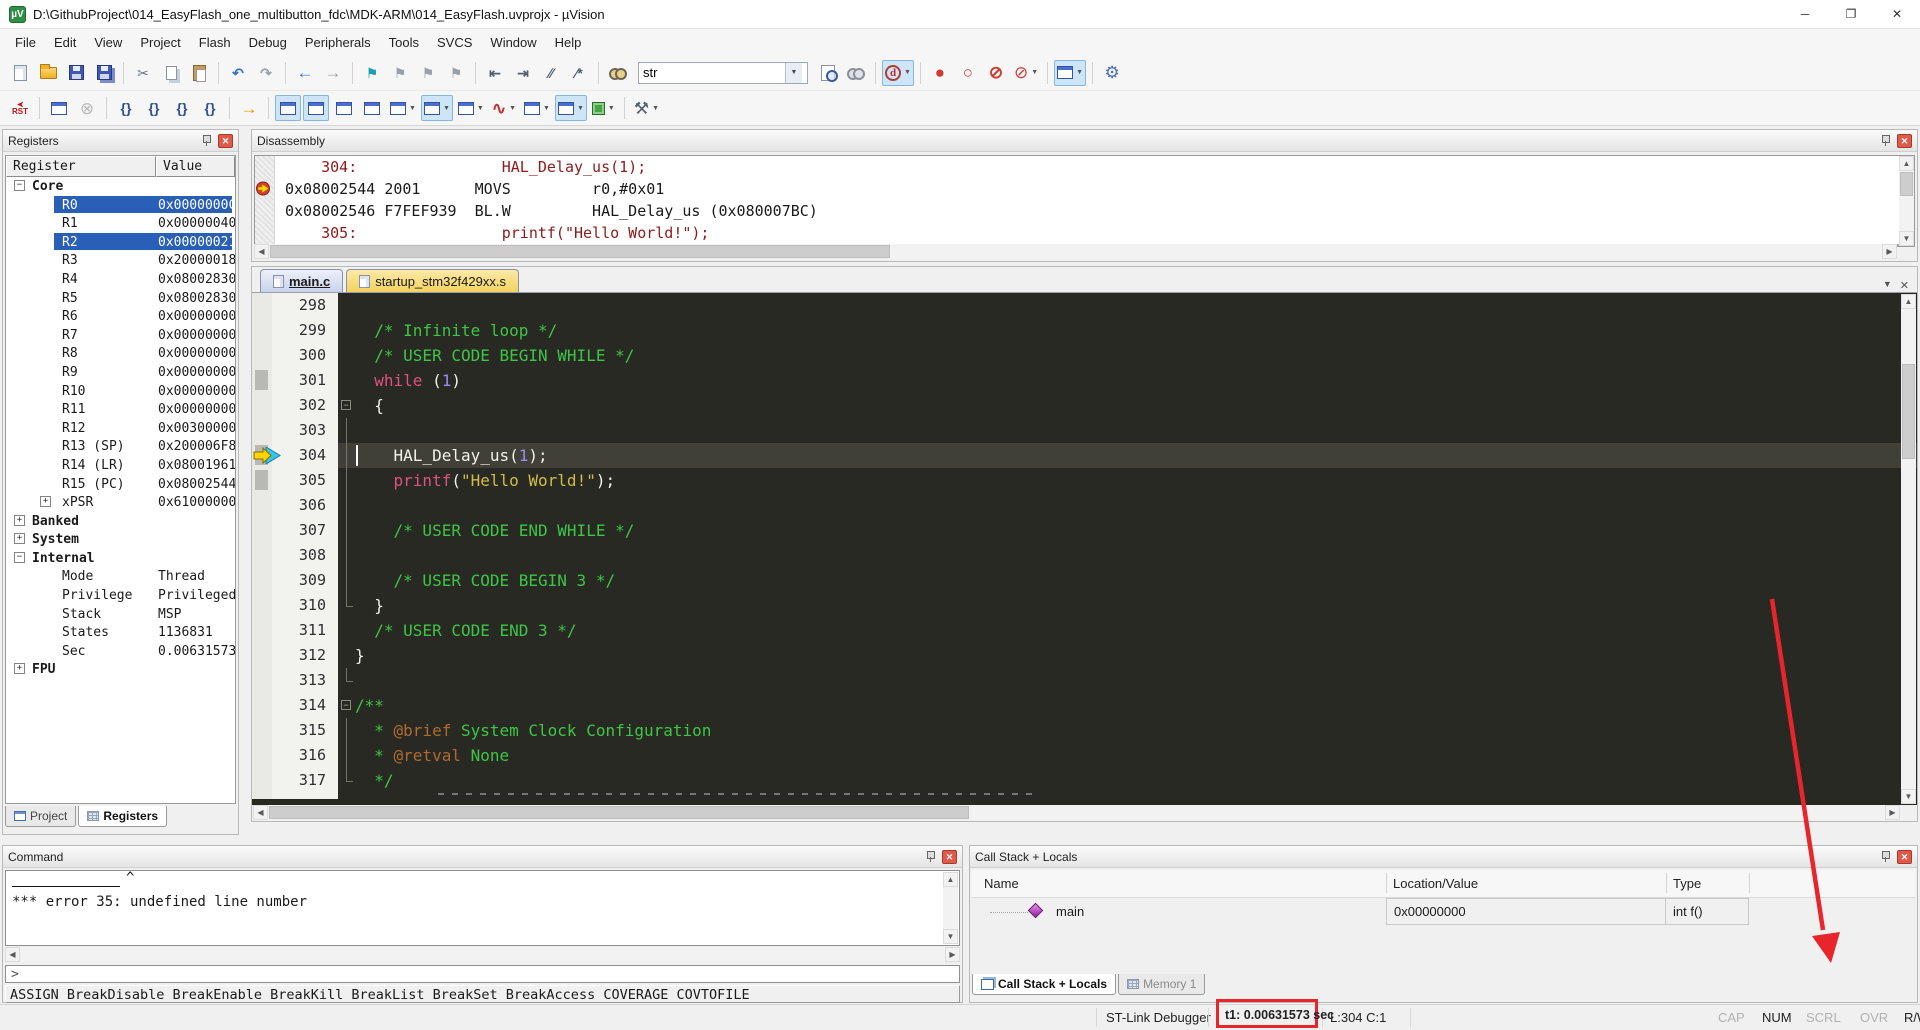 This screenshot has width=1920, height=1030. What do you see at coordinates (305, 780) in the screenshot?
I see `line-number: 317` at bounding box center [305, 780].